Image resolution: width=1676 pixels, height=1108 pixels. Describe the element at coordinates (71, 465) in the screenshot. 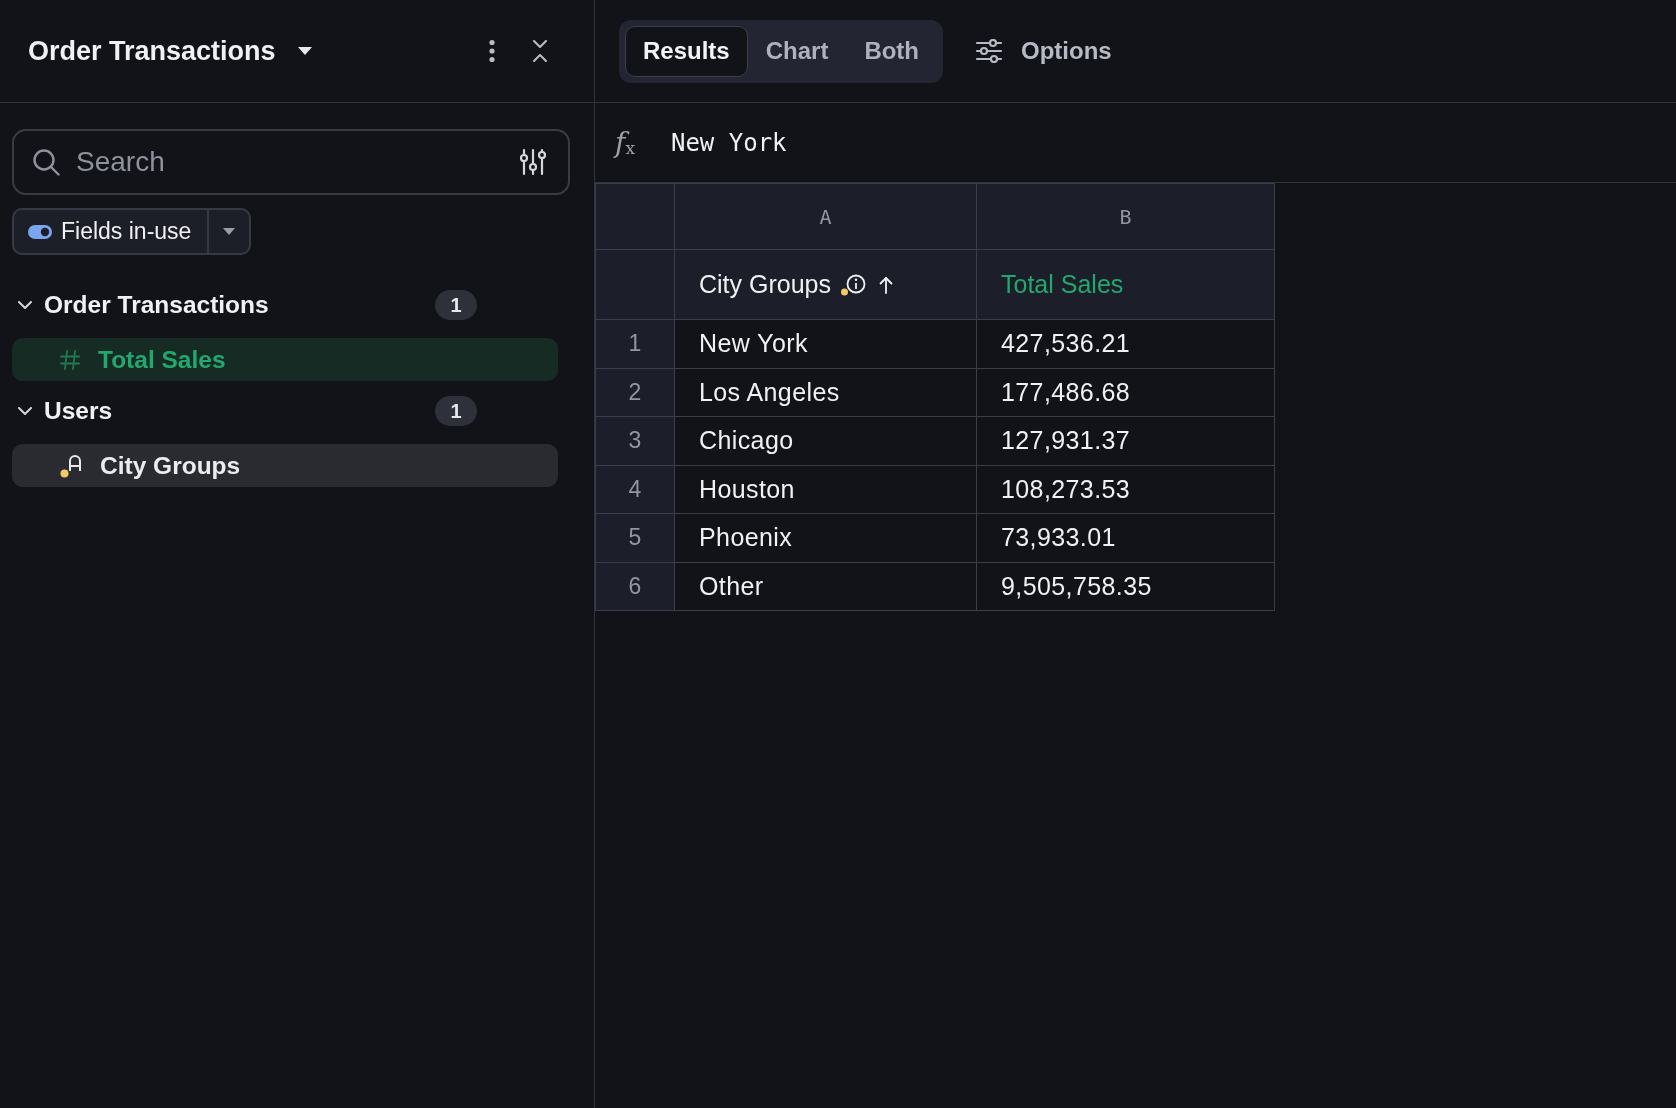

I see `letter-a-icon` at that location.